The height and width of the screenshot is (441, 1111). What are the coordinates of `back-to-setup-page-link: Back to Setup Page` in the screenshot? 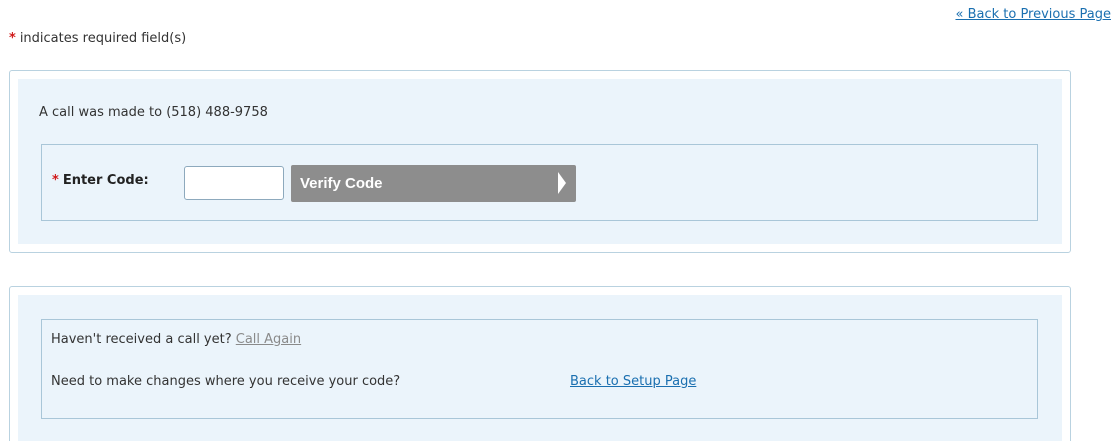 It's located at (633, 381).